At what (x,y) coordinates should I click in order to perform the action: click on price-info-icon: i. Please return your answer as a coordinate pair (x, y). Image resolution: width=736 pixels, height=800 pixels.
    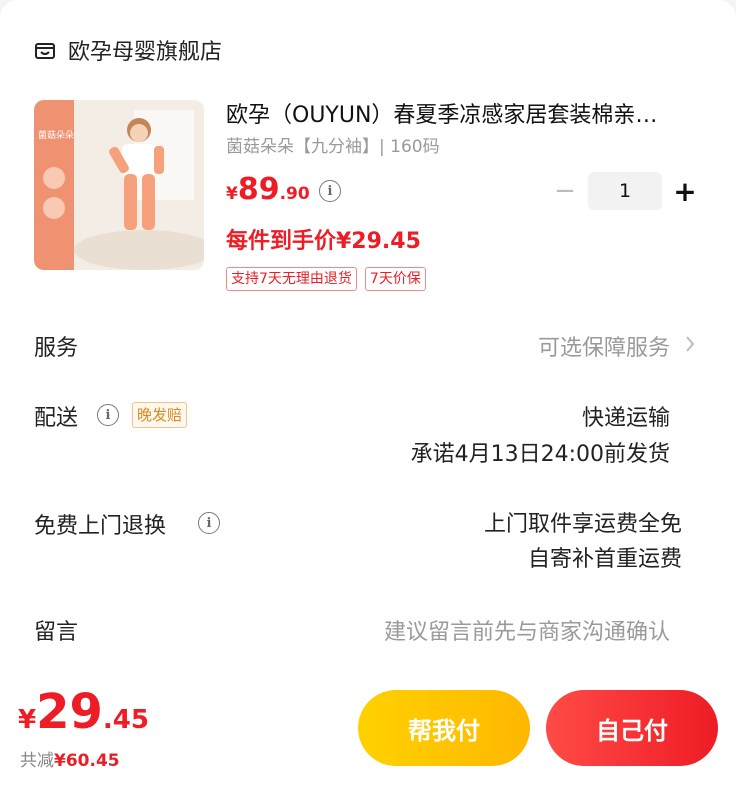
    Looking at the image, I should click on (330, 191).